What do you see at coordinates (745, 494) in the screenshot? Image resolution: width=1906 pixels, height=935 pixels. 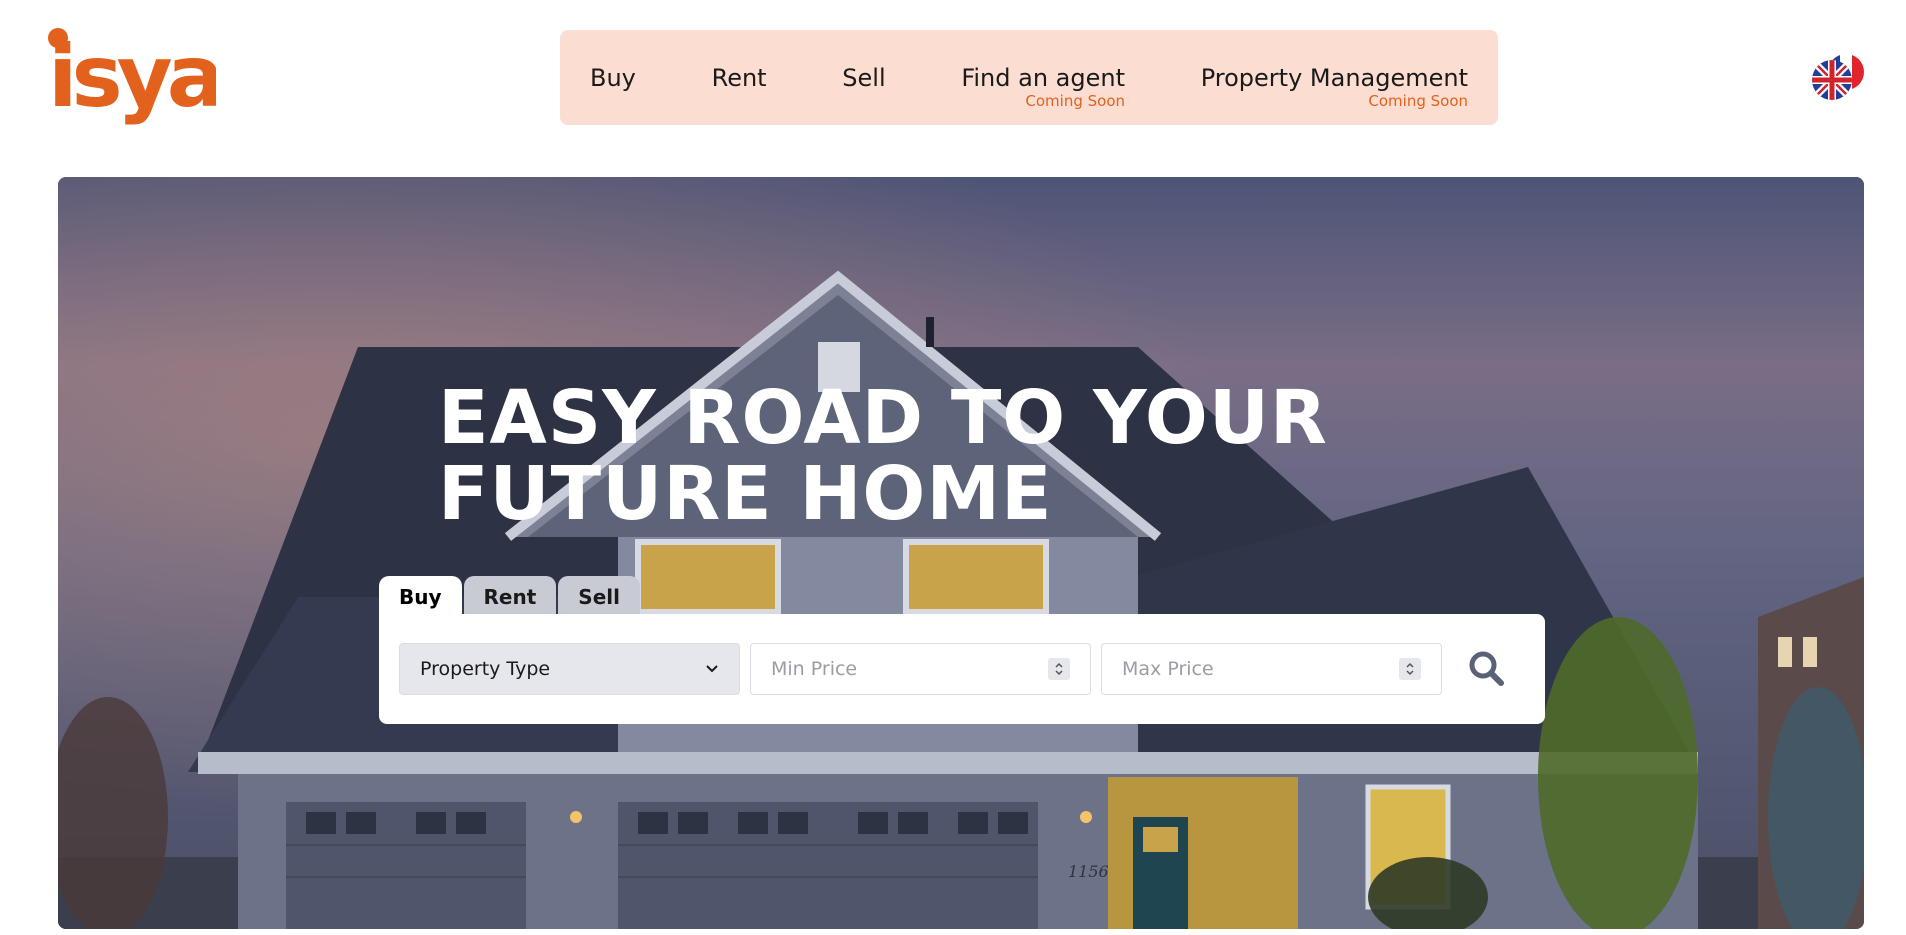 I see `hero-title-line-2: FUTURE HOME` at bounding box center [745, 494].